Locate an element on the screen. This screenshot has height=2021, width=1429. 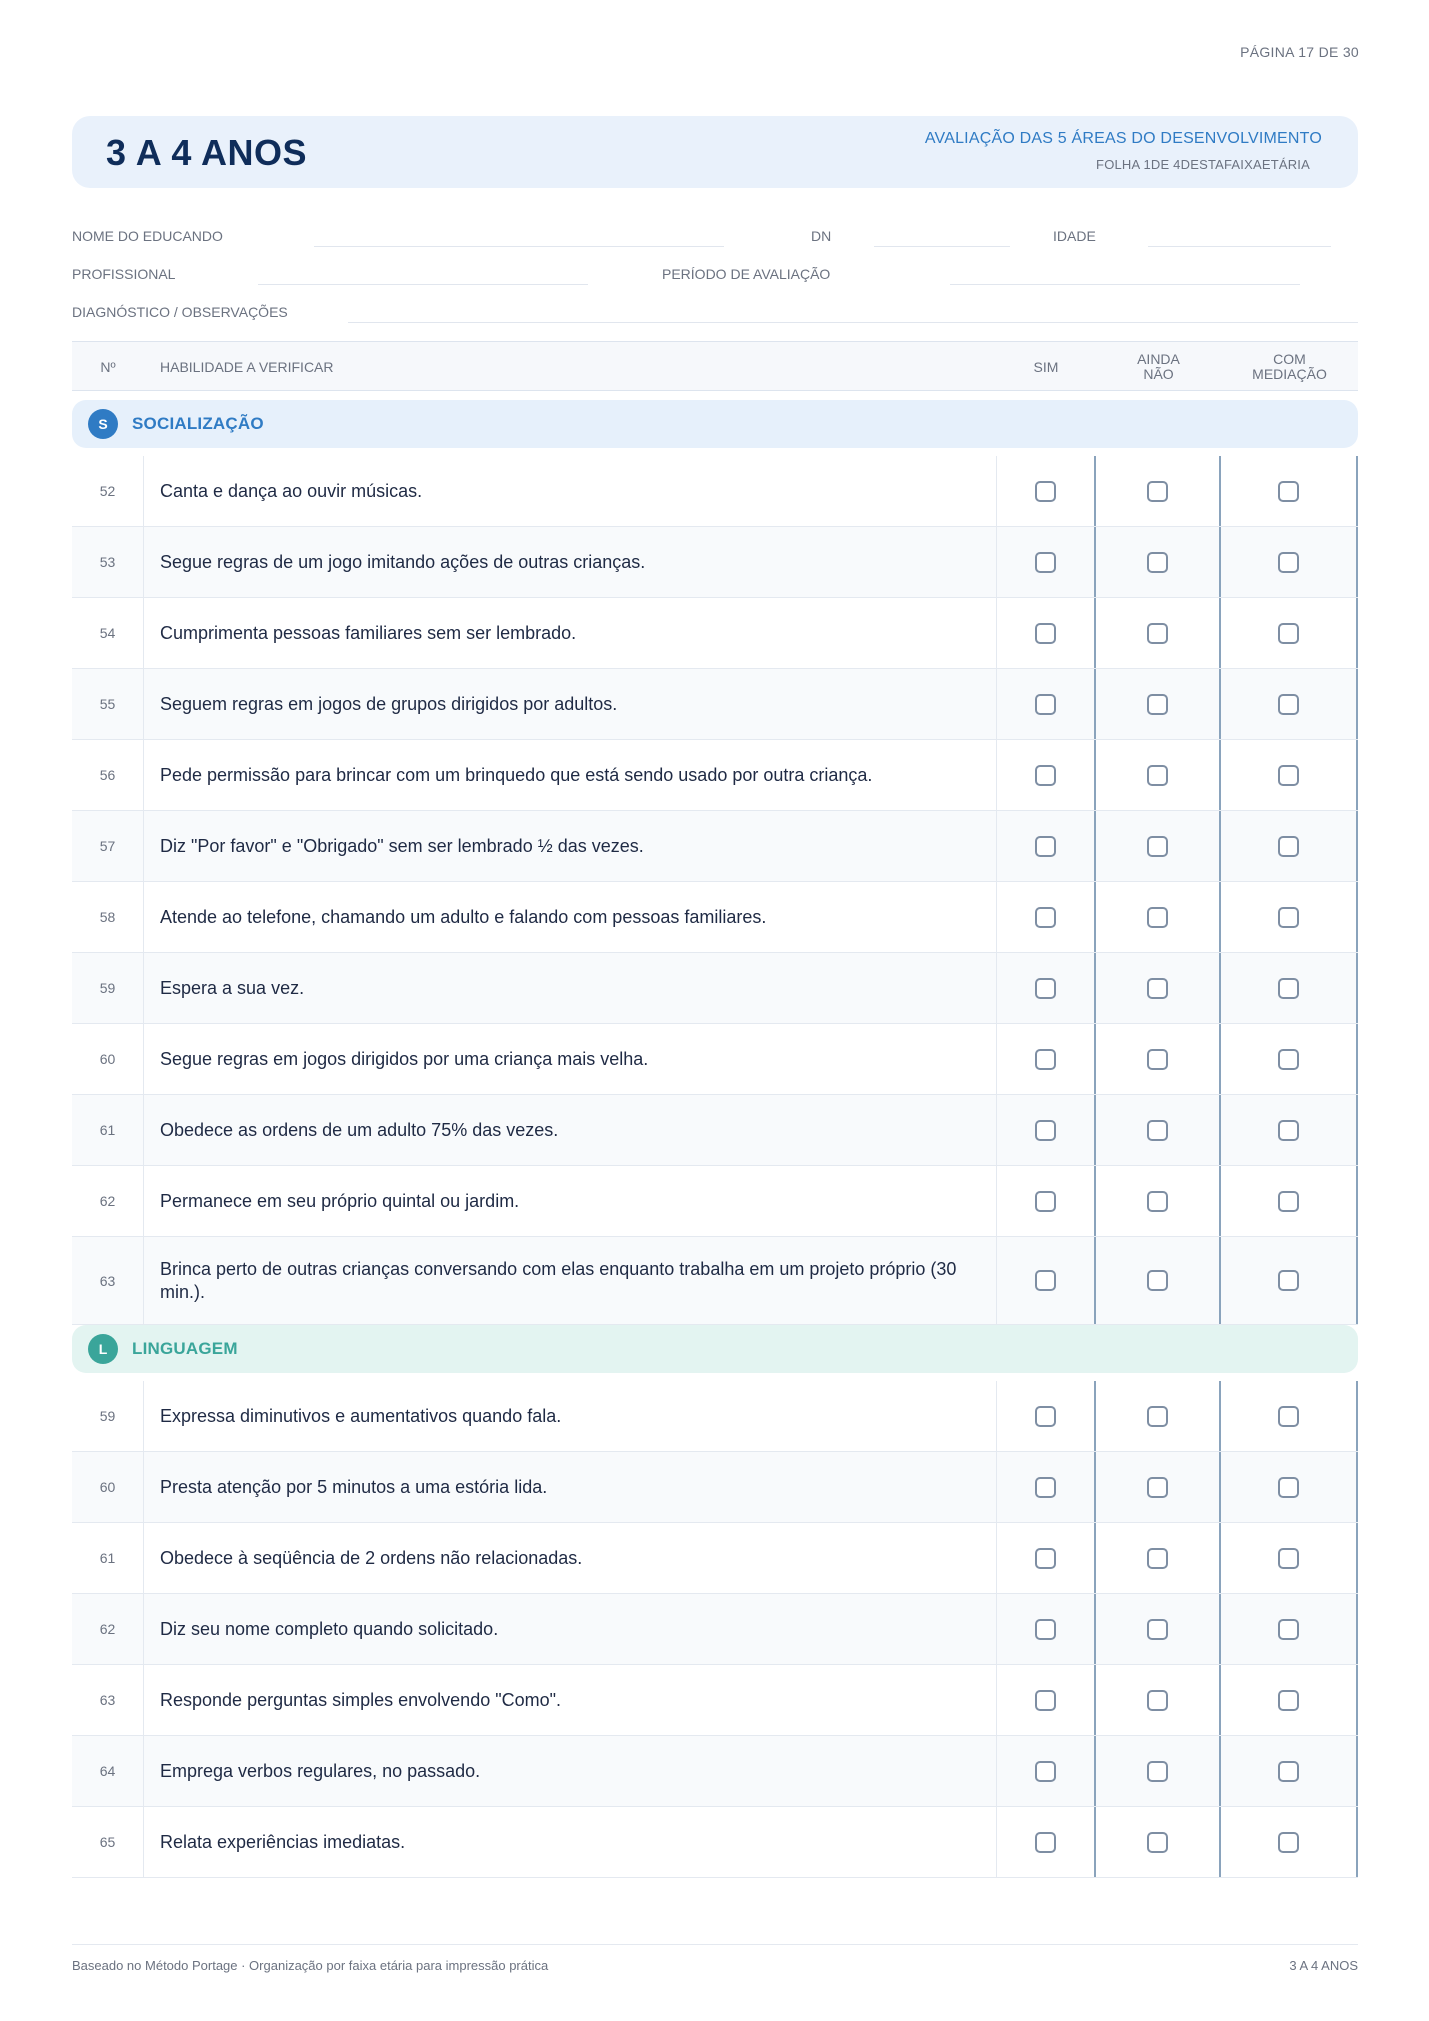
student-info-row: NOME DO EDUCANDO DN IDADE is located at coordinates (715, 237).